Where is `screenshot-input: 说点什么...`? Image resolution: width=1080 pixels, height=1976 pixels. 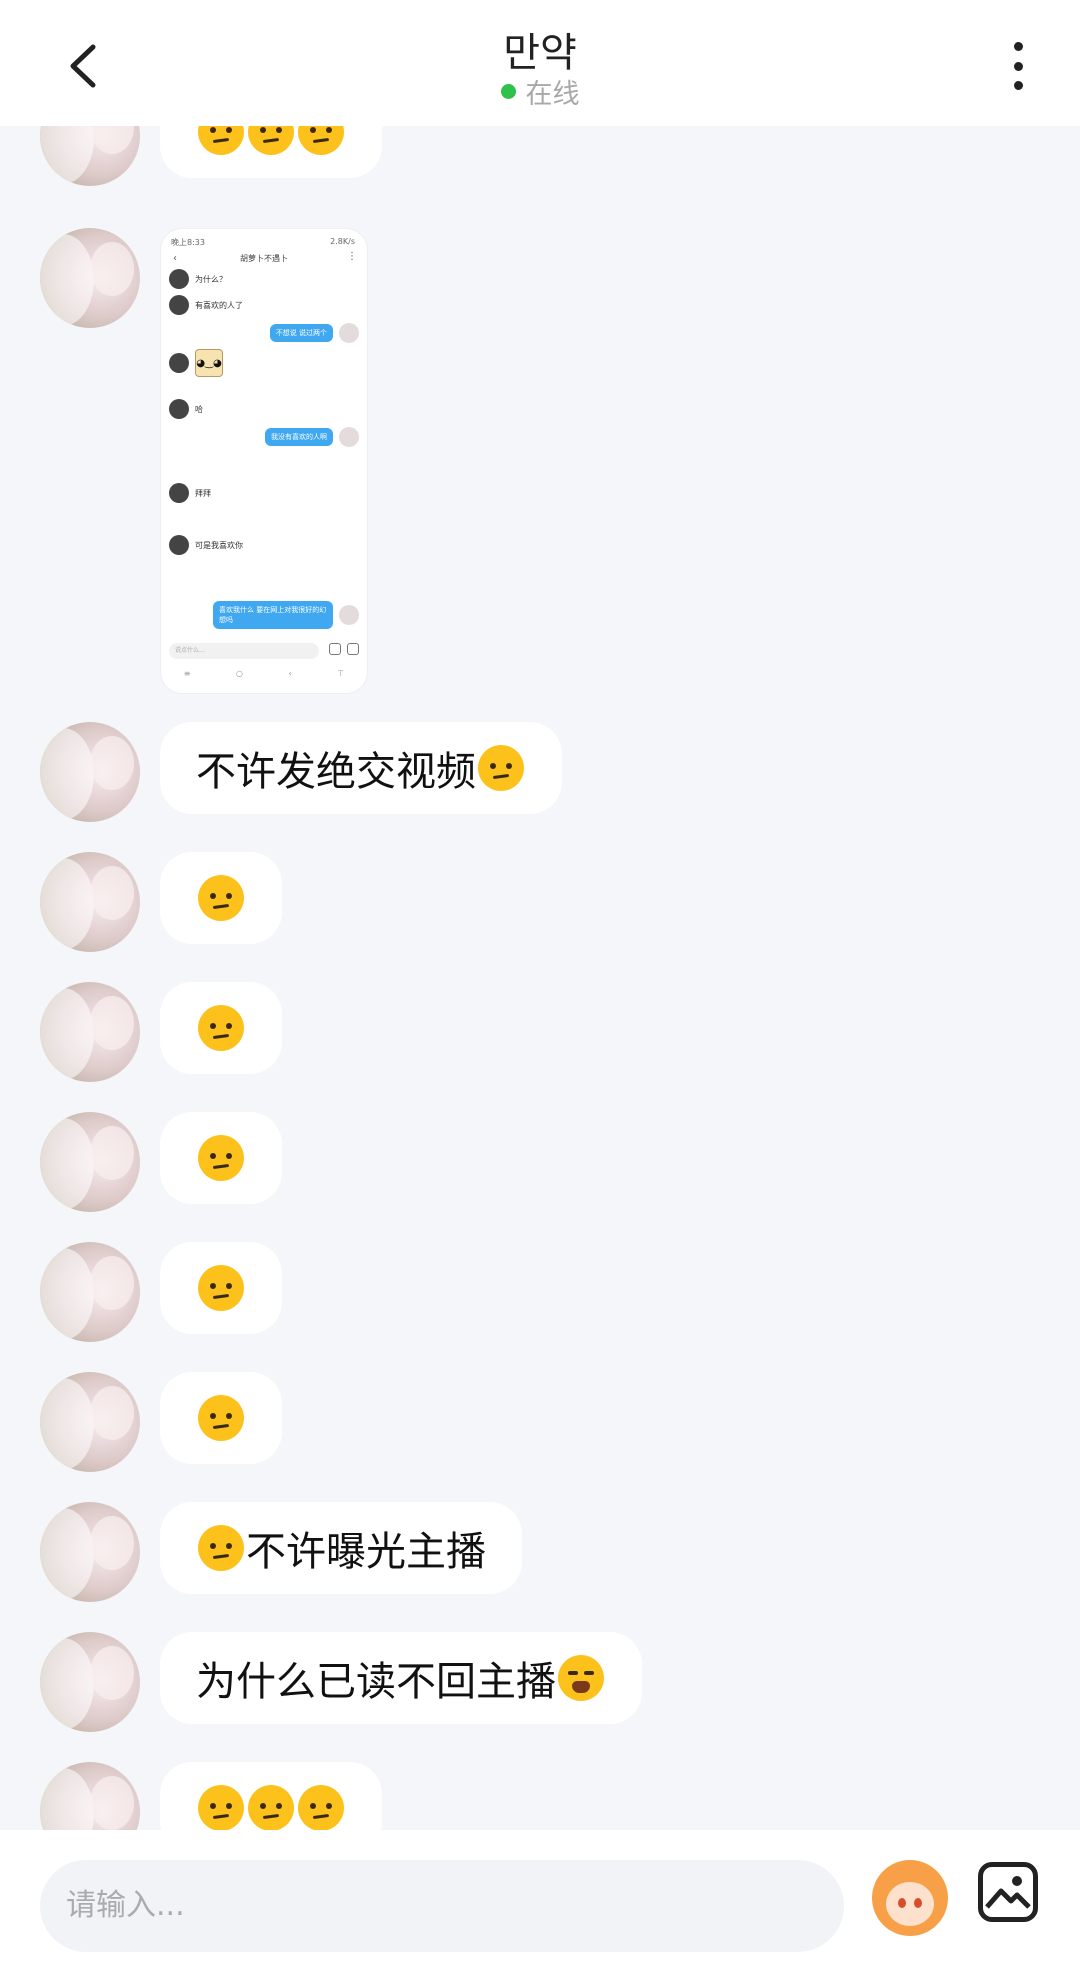 screenshot-input: 说点什么... is located at coordinates (244, 651).